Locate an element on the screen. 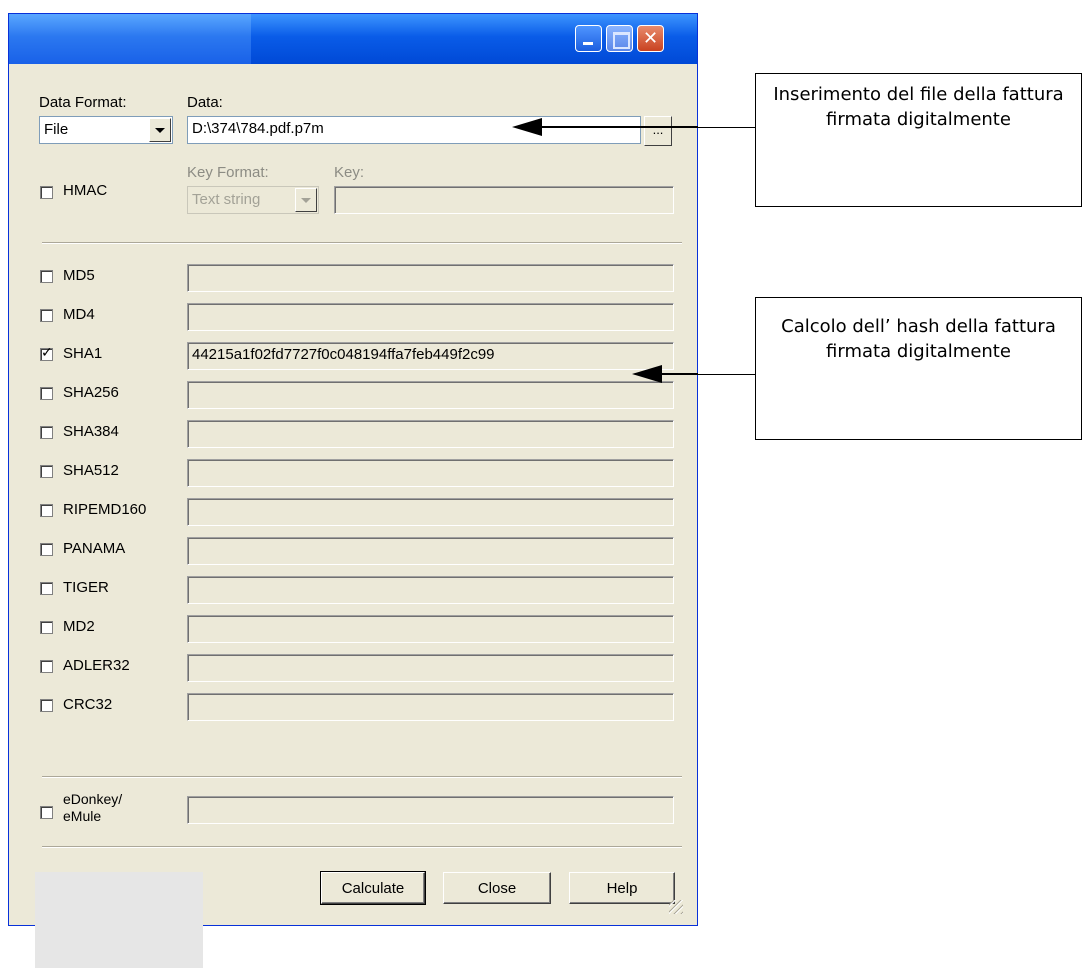 The image size is (1082, 968). close-icon: ✕ is located at coordinates (650, 38).